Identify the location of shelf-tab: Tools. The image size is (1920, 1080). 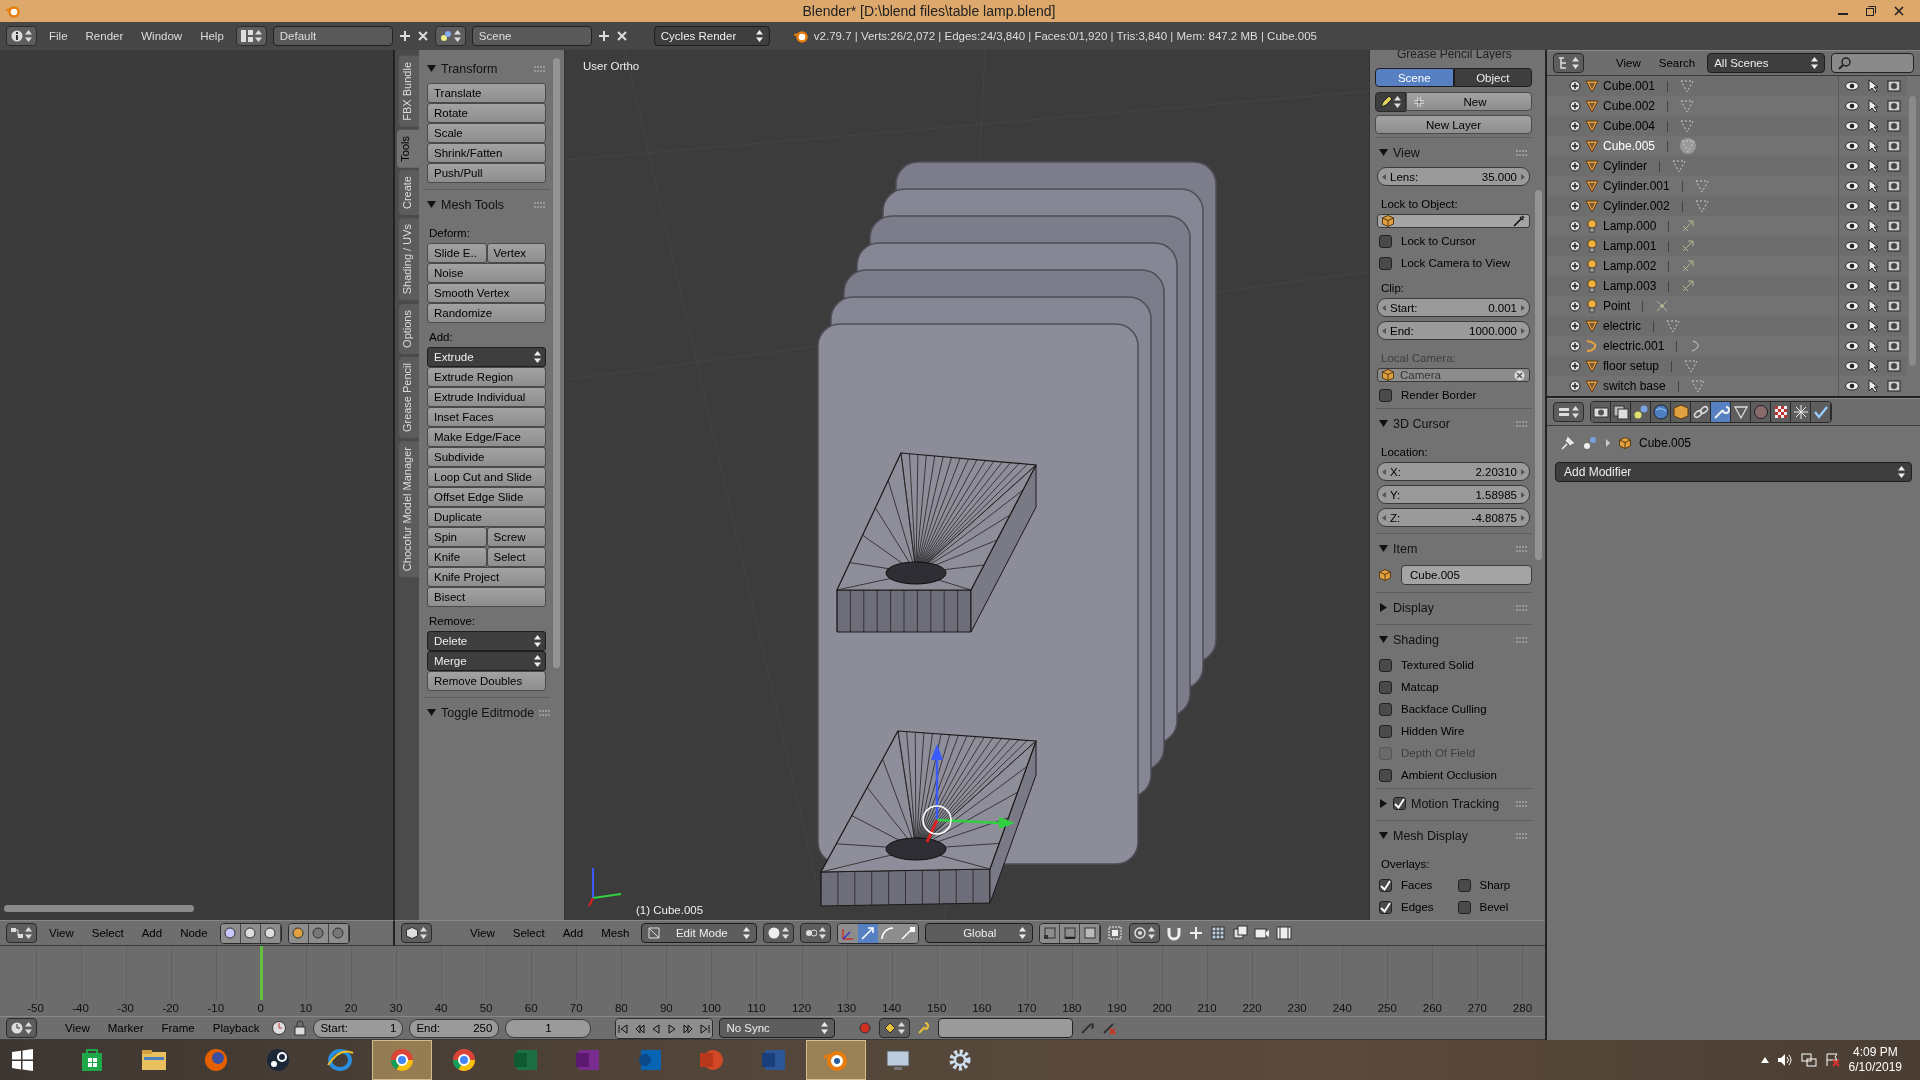
(408, 148).